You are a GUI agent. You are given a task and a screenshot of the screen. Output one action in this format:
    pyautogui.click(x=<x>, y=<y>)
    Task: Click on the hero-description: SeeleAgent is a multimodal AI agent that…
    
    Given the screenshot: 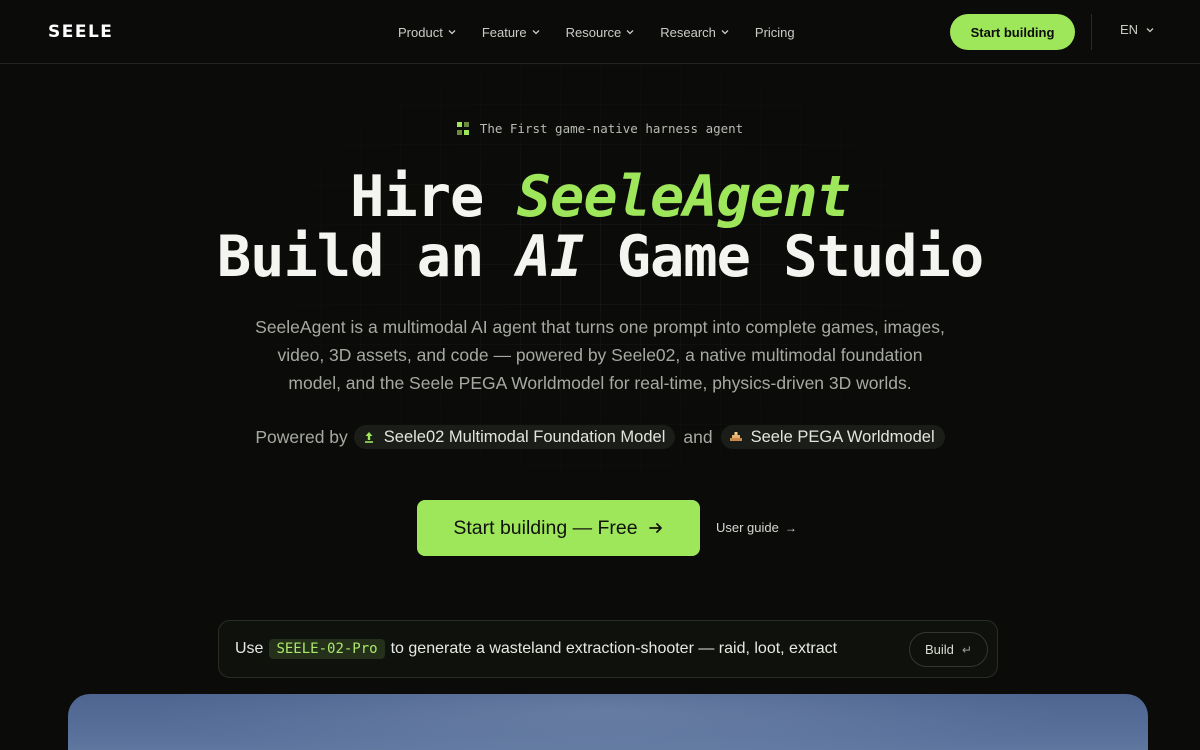 What is the action you would take?
    pyautogui.click(x=600, y=355)
    